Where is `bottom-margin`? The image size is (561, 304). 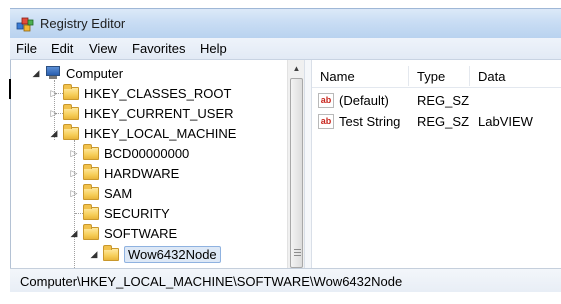
bottom-margin is located at coordinates (280, 298).